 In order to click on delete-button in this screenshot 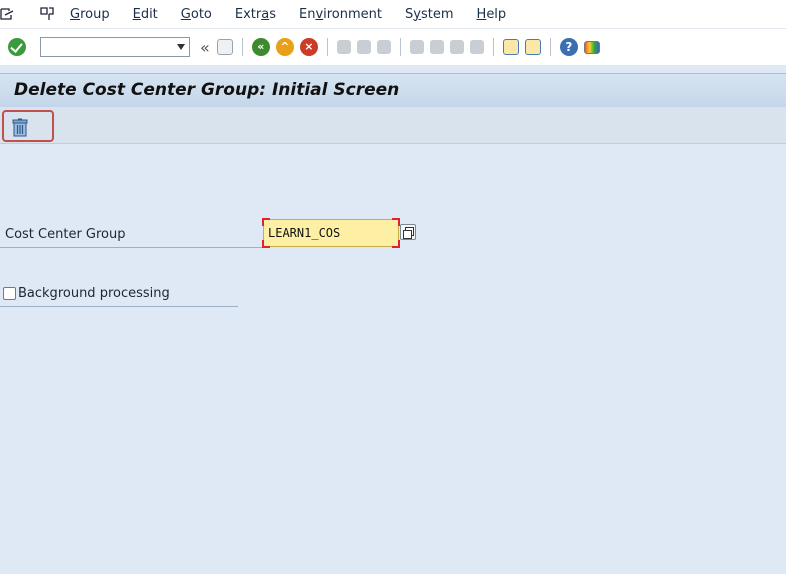, I will do `click(28, 126)`.